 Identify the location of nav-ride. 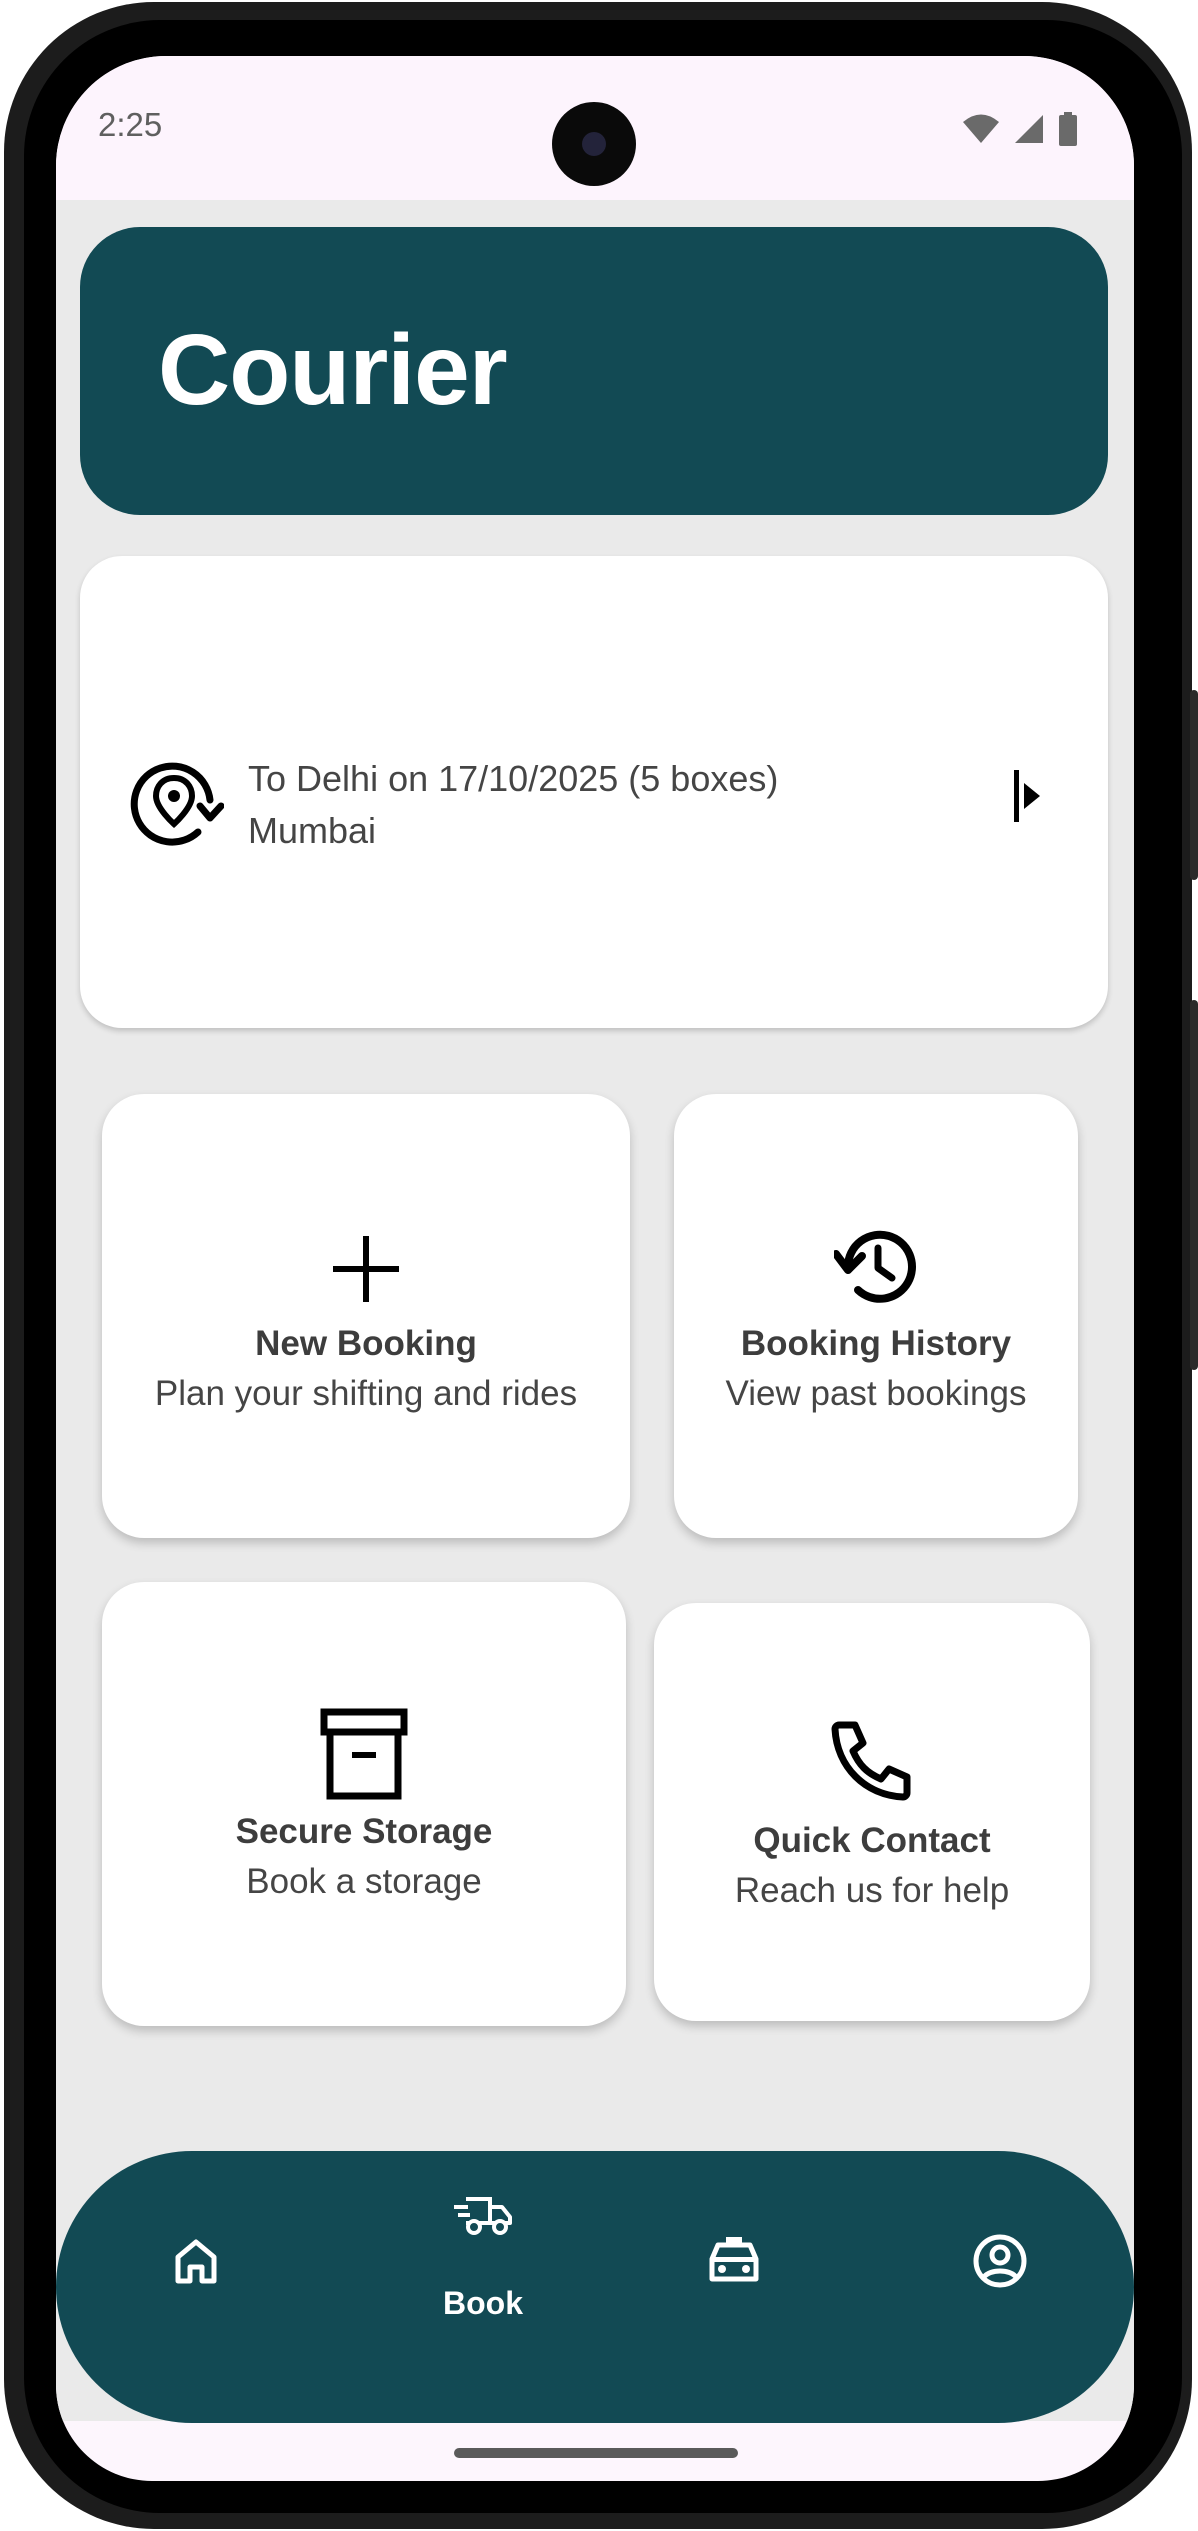
(734, 2261).